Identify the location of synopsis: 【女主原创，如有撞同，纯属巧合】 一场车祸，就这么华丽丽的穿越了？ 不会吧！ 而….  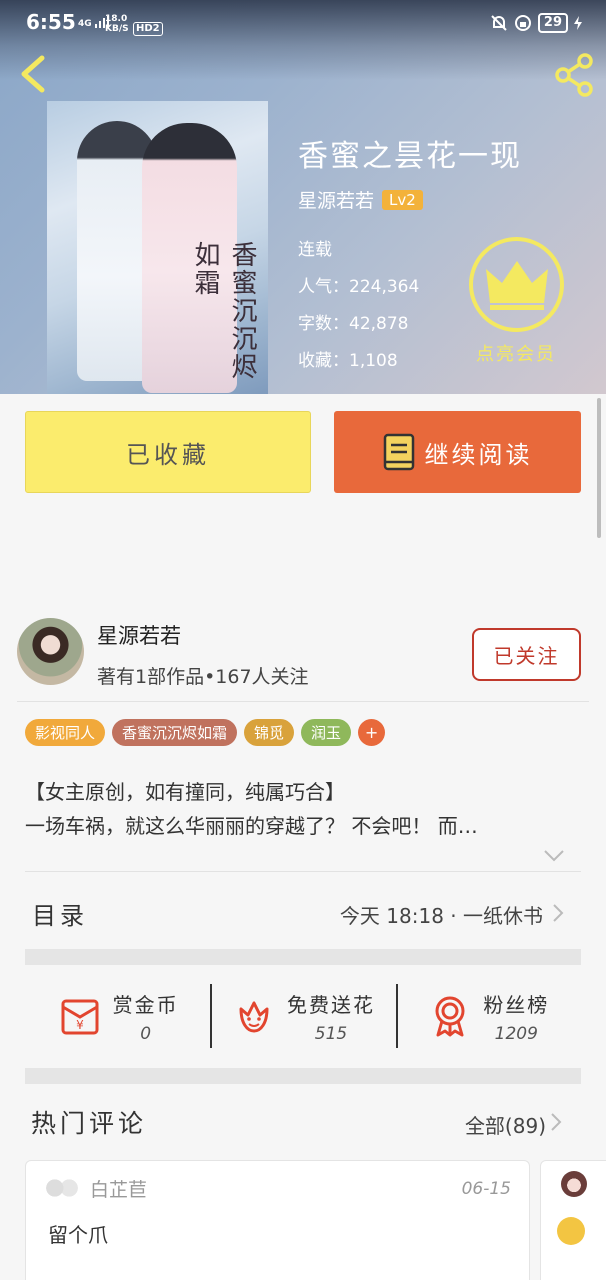
(295, 809).